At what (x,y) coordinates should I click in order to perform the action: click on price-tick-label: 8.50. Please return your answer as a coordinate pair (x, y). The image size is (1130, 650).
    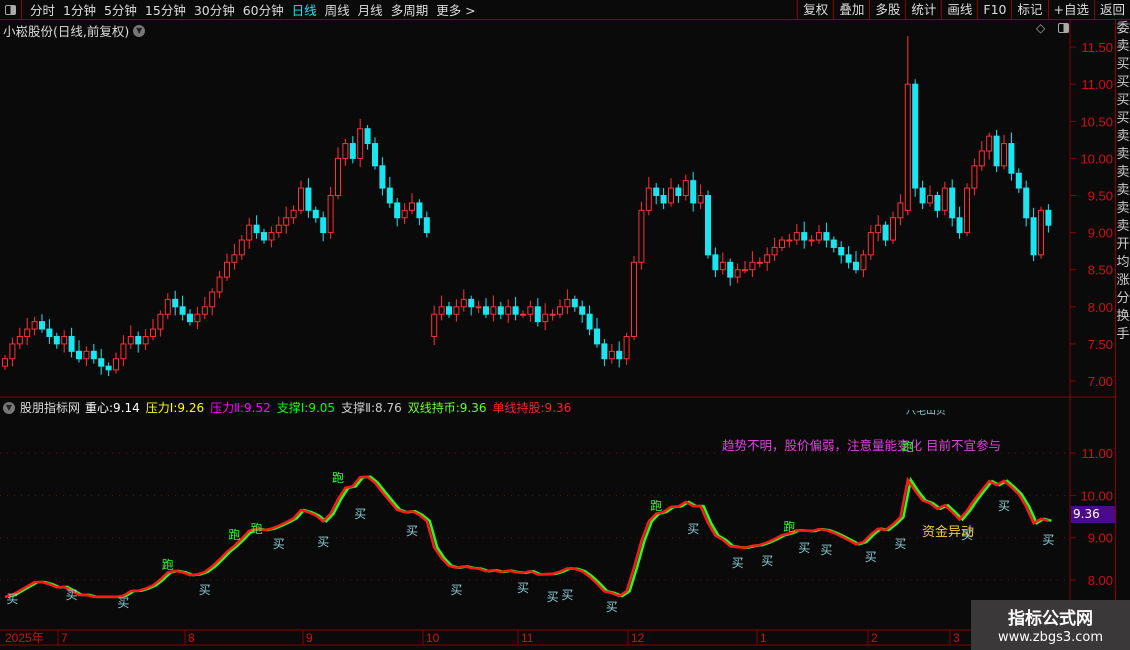
    Looking at the image, I should click on (1100, 270).